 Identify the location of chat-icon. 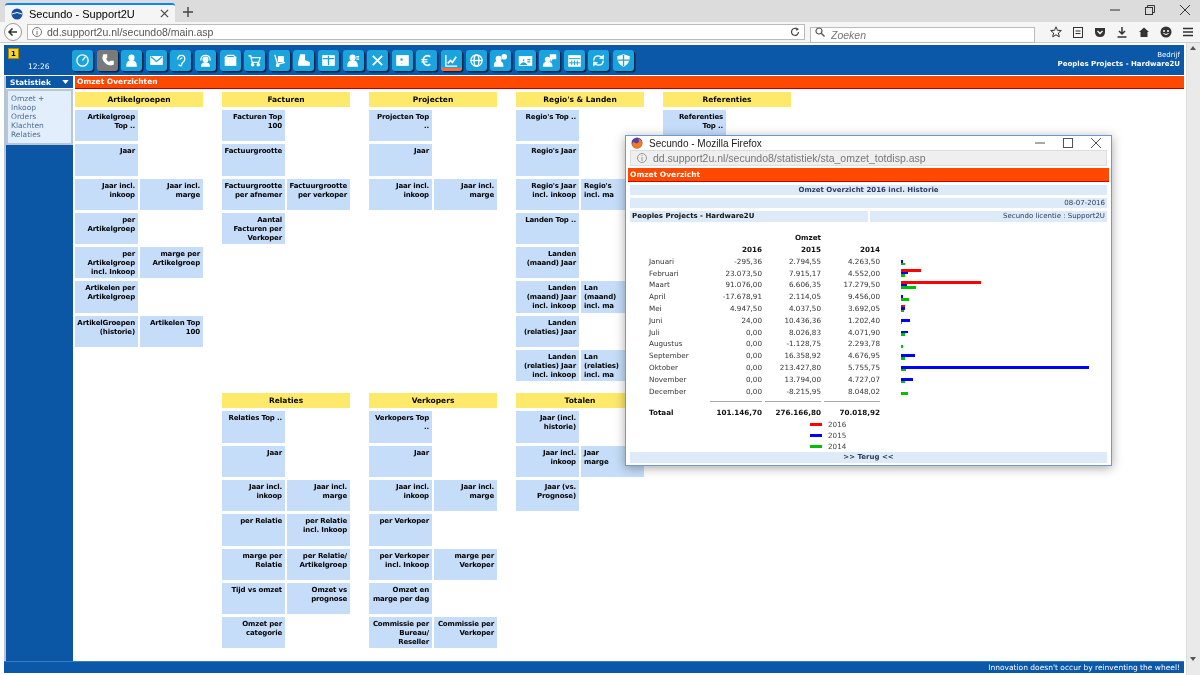
(550, 60).